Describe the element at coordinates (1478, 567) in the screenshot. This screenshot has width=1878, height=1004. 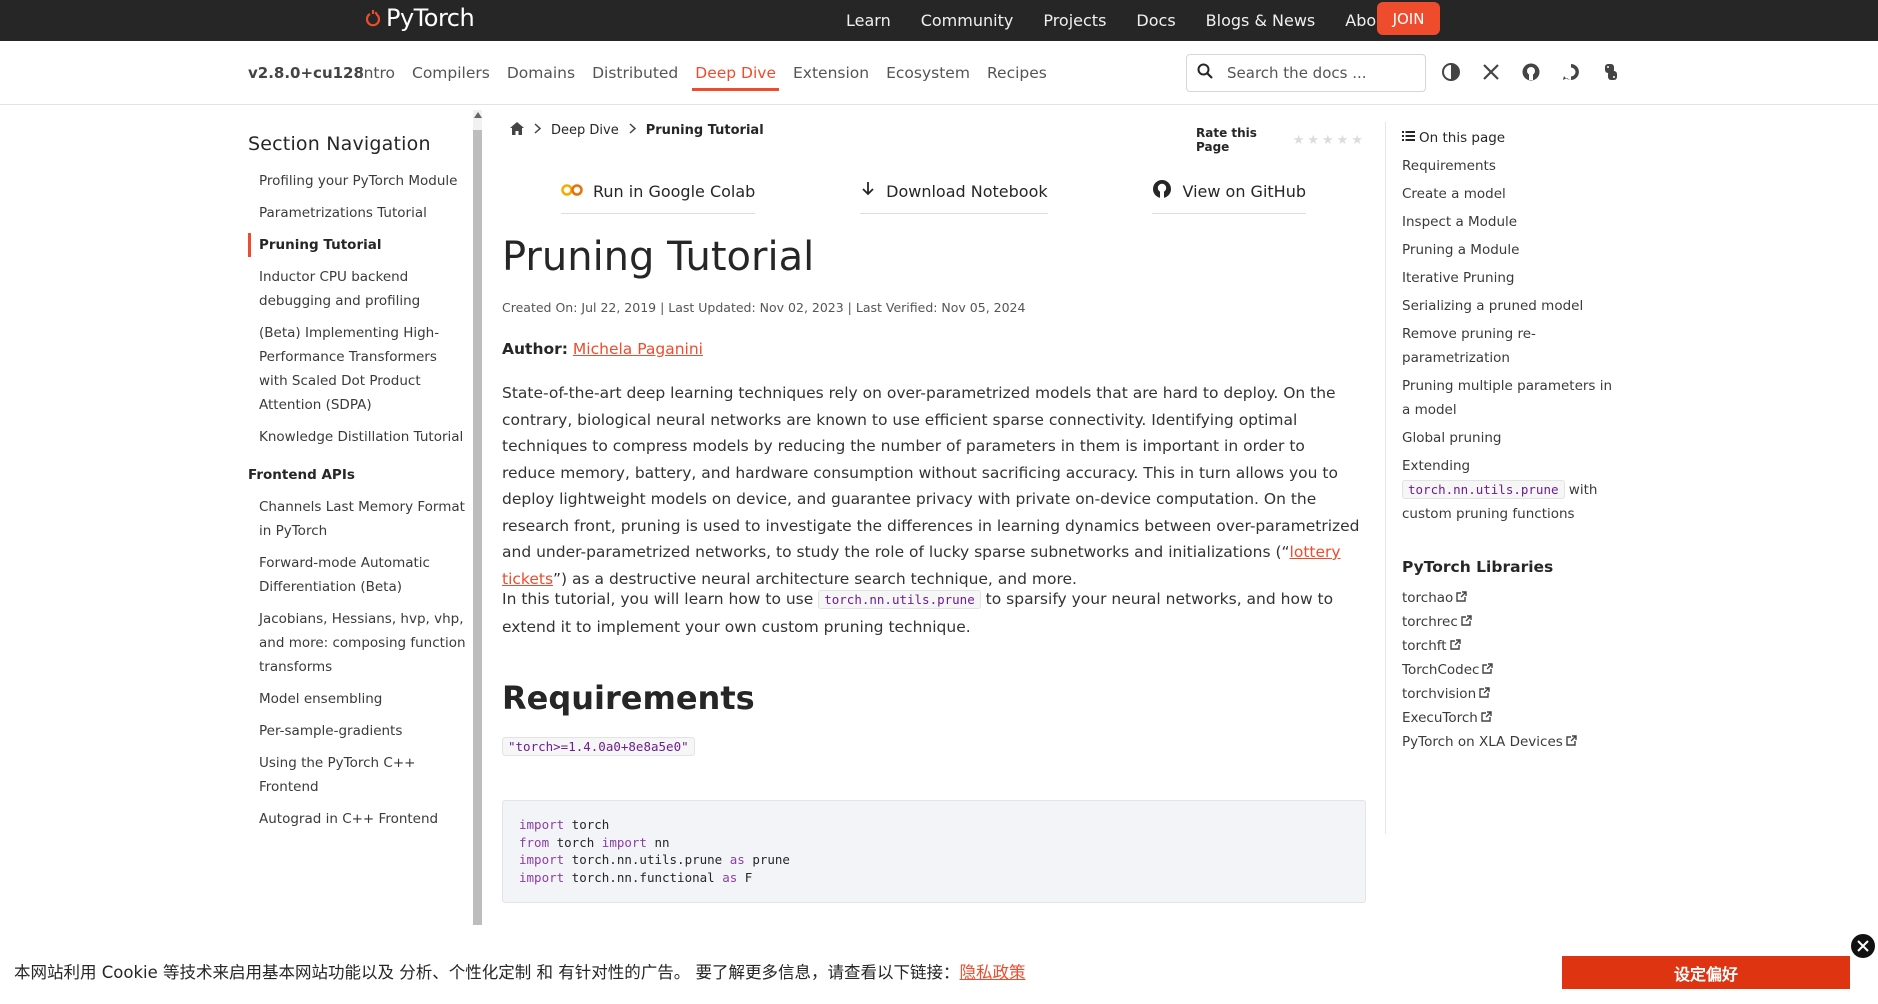
I see `pytorch-libraries-heading: PyTorch Libraries` at that location.